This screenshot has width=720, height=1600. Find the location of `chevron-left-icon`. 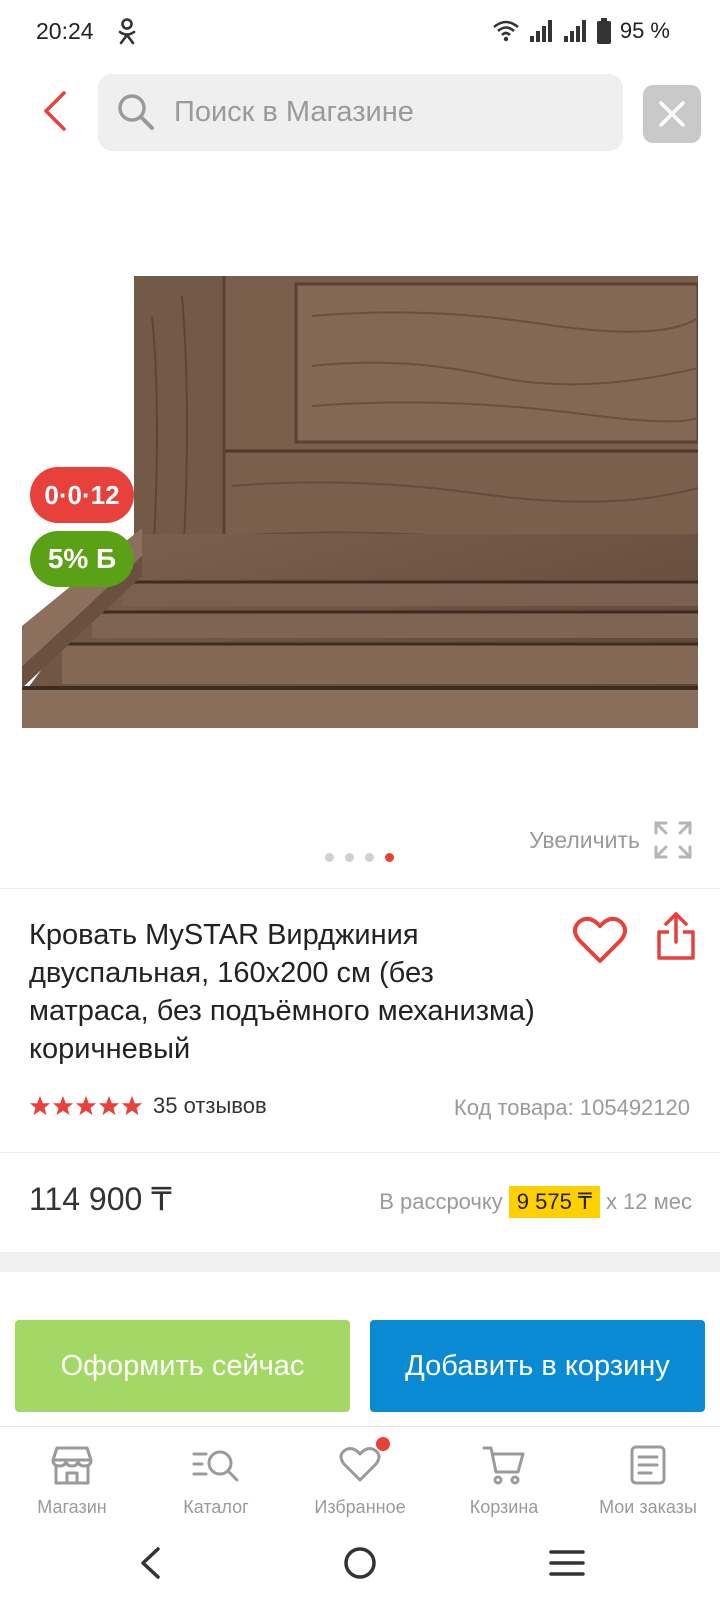

chevron-left-icon is located at coordinates (55, 111).